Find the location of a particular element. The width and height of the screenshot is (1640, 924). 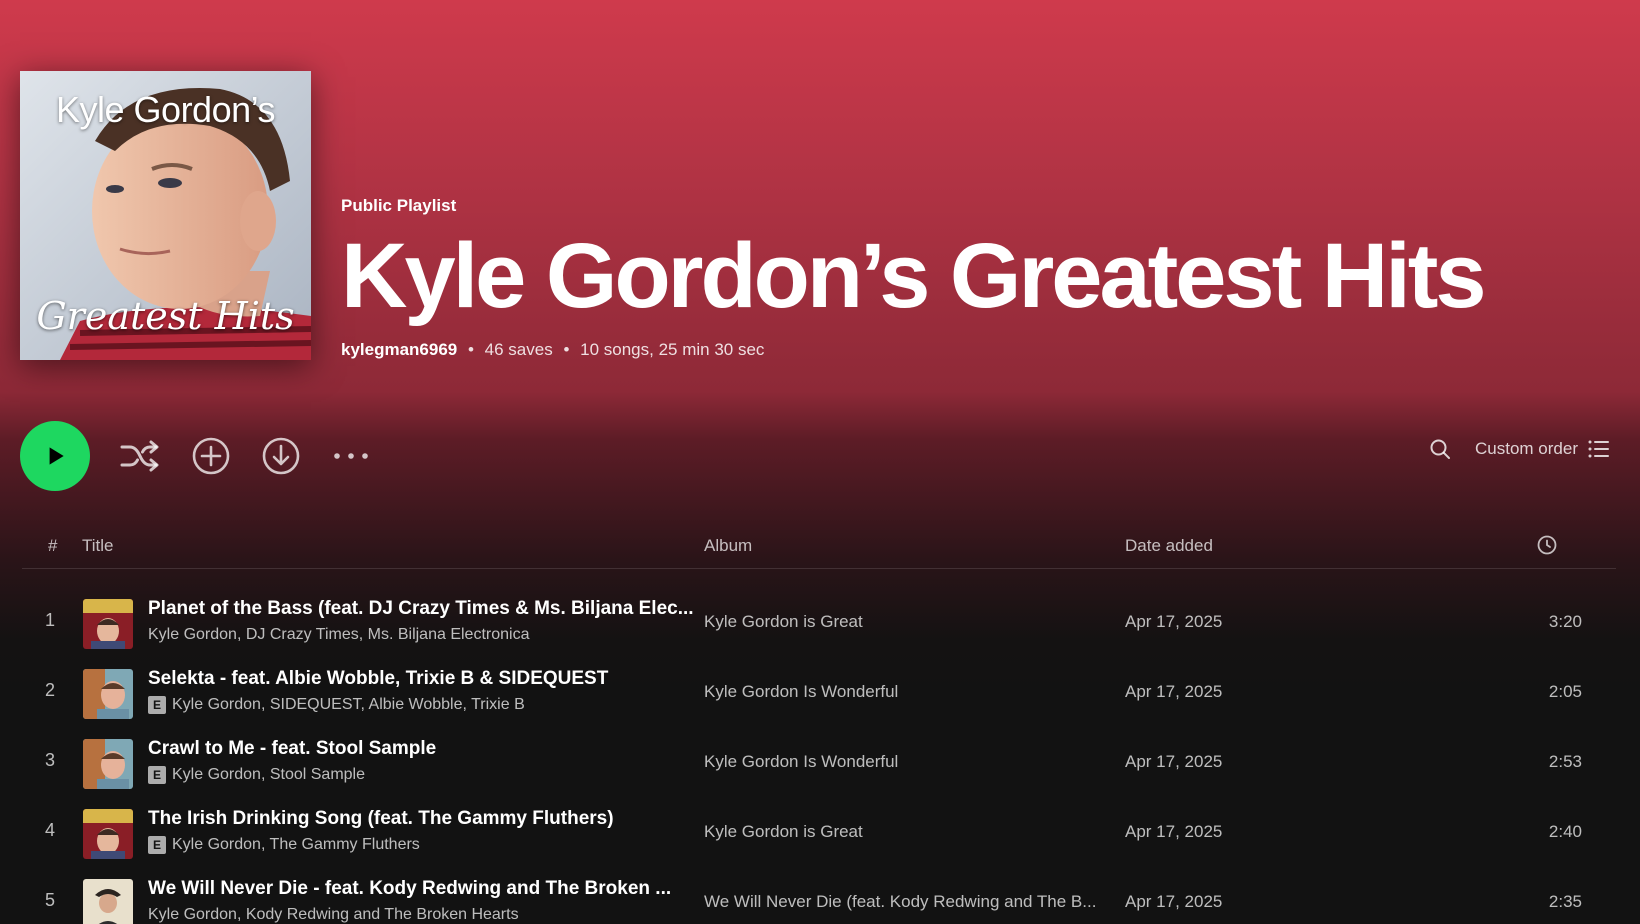

track-duration: 2:35 is located at coordinates (1565, 901).